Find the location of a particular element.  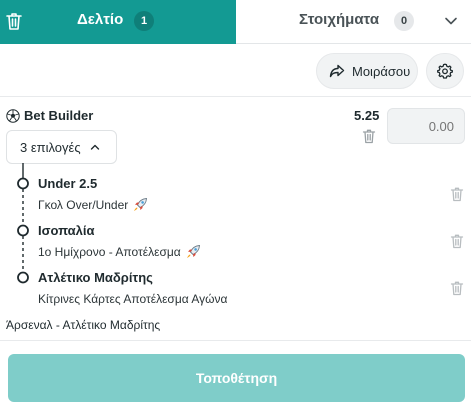

leg-market: 1ο Ημίχρονο - Αποτέλεσμα is located at coordinates (119, 252).